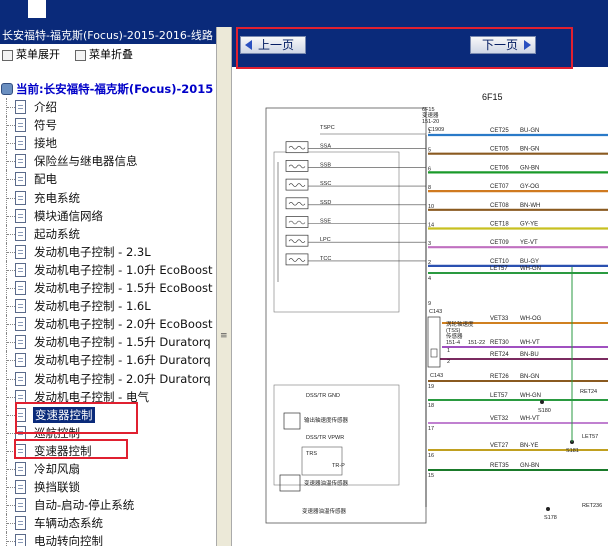 The image size is (608, 550). Describe the element at coordinates (431, 476) in the screenshot. I see `pin-number: 15` at that location.